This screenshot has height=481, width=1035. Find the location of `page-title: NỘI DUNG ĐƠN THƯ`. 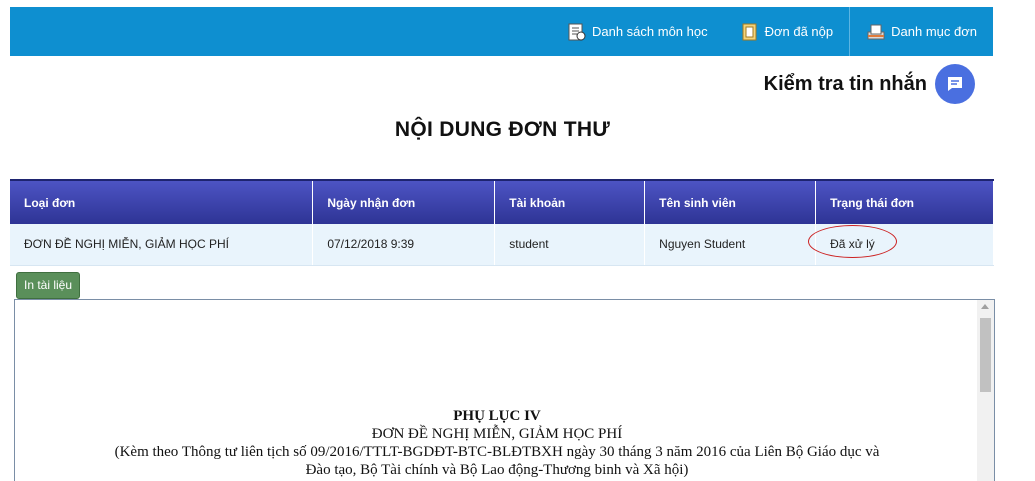

page-title: NỘI DUNG ĐƠN THƯ is located at coordinates (502, 129).